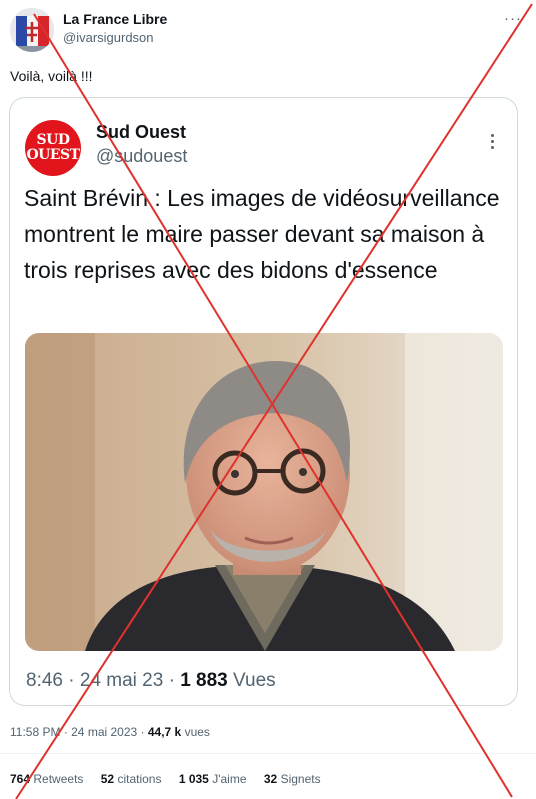  Describe the element at coordinates (268, 30) in the screenshot. I see `tweet-header: La France Libre @ivarsigurdson ···` at that location.